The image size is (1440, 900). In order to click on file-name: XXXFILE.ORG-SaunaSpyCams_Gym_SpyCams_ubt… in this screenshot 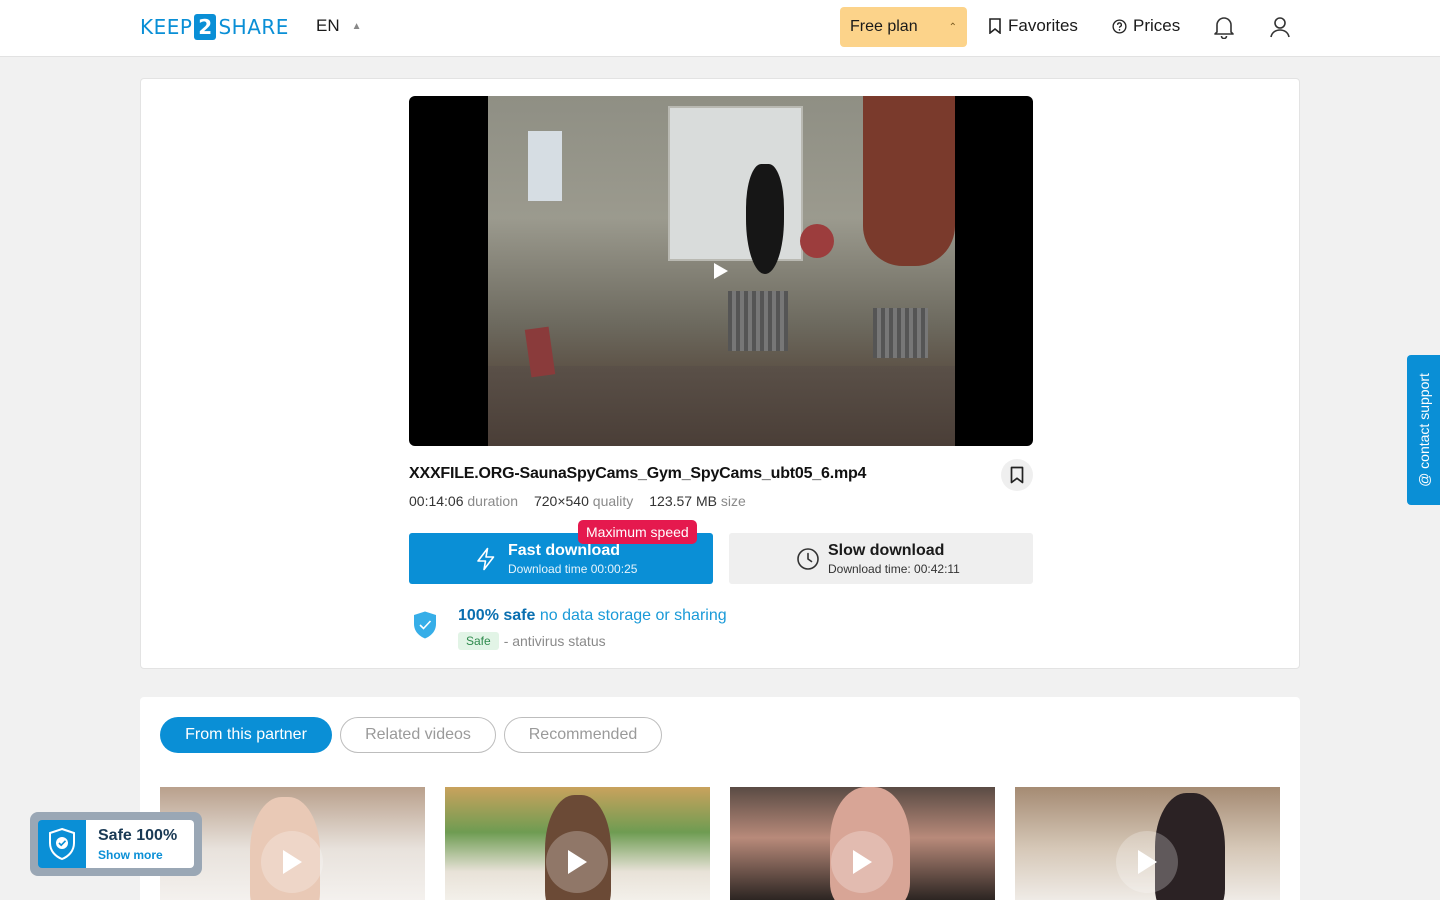, I will do `click(638, 473)`.